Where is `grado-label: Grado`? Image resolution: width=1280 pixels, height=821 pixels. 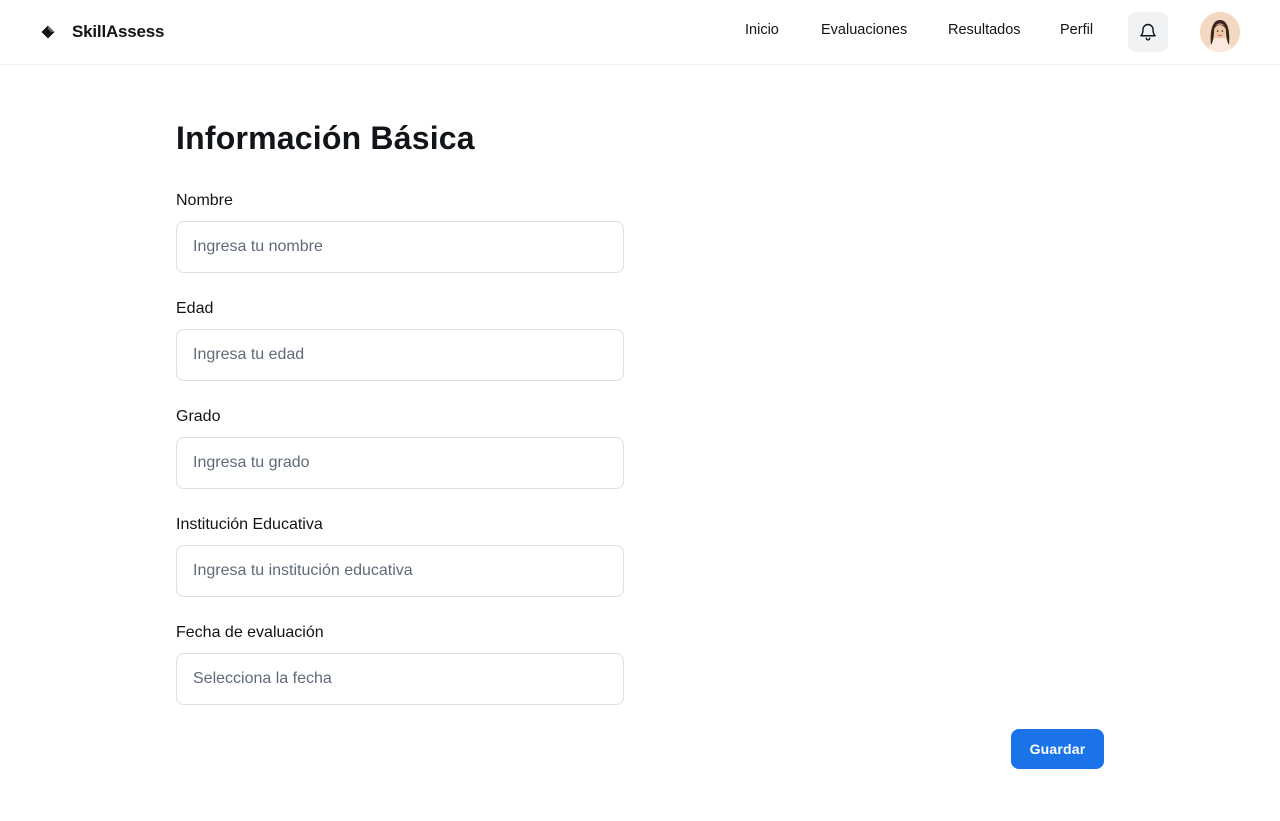 grado-label: Grado is located at coordinates (198, 416).